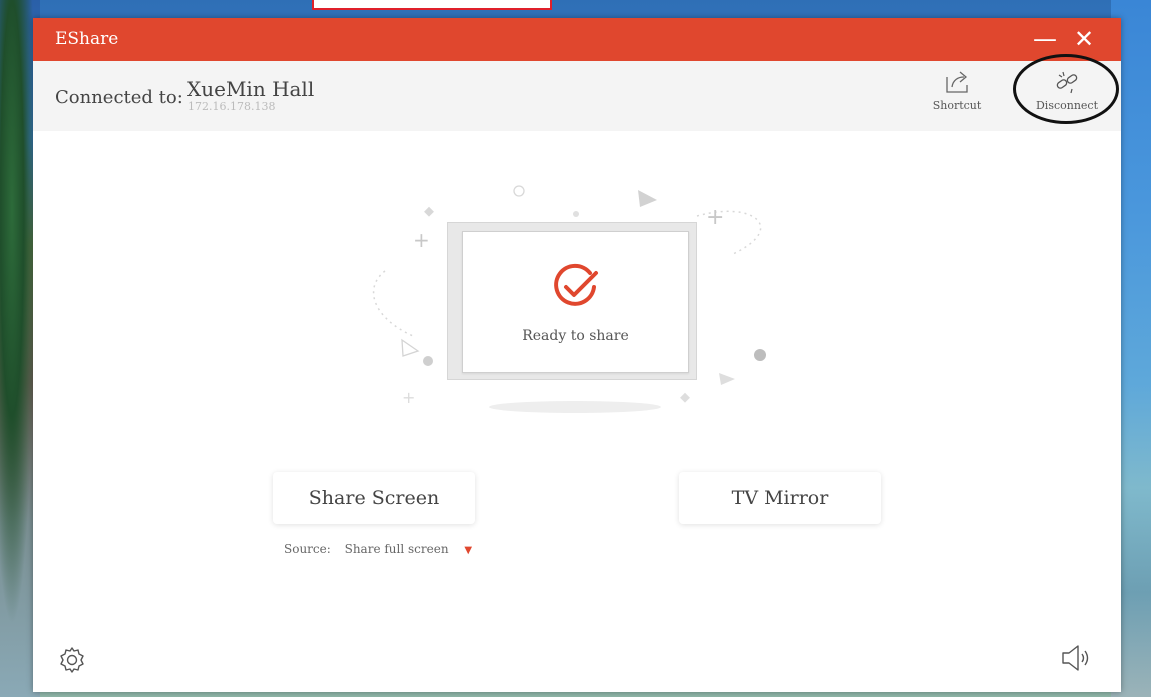 The height and width of the screenshot is (697, 1151). Describe the element at coordinates (575, 407) in the screenshot. I see `monitor-shadow` at that location.